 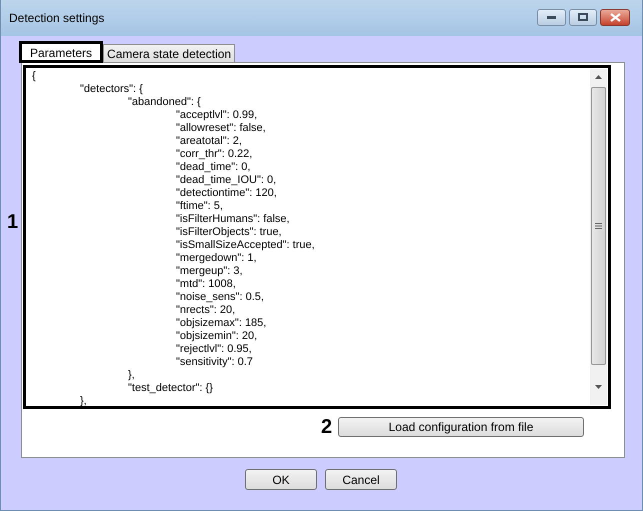 What do you see at coordinates (226, 180) in the screenshot?
I see `code-line: "dead_time_IOU": 0,` at bounding box center [226, 180].